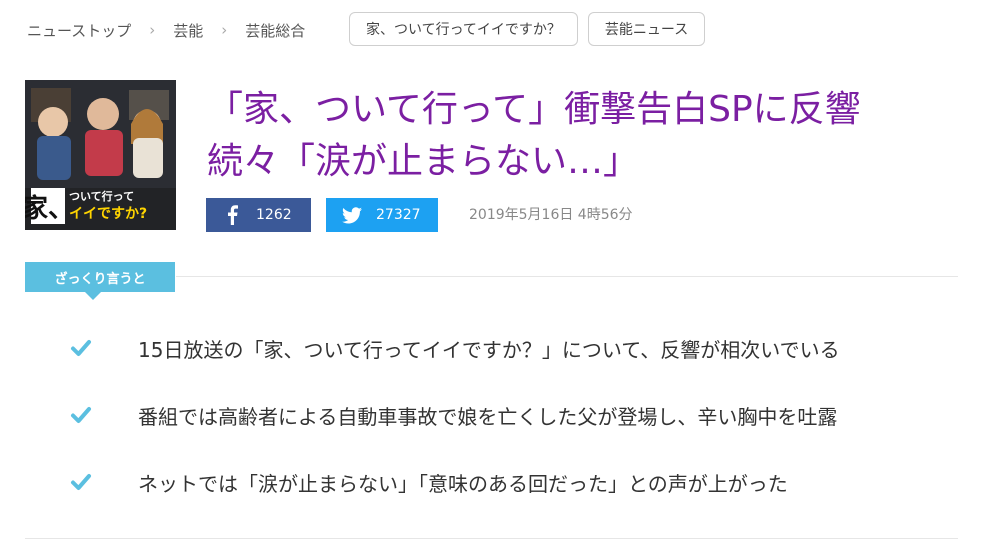  Describe the element at coordinates (587, 136) in the screenshot. I see `article-title: 「家、ついて行って」衝撃告白SPに反響 続々「涙が止まらない…」` at that location.